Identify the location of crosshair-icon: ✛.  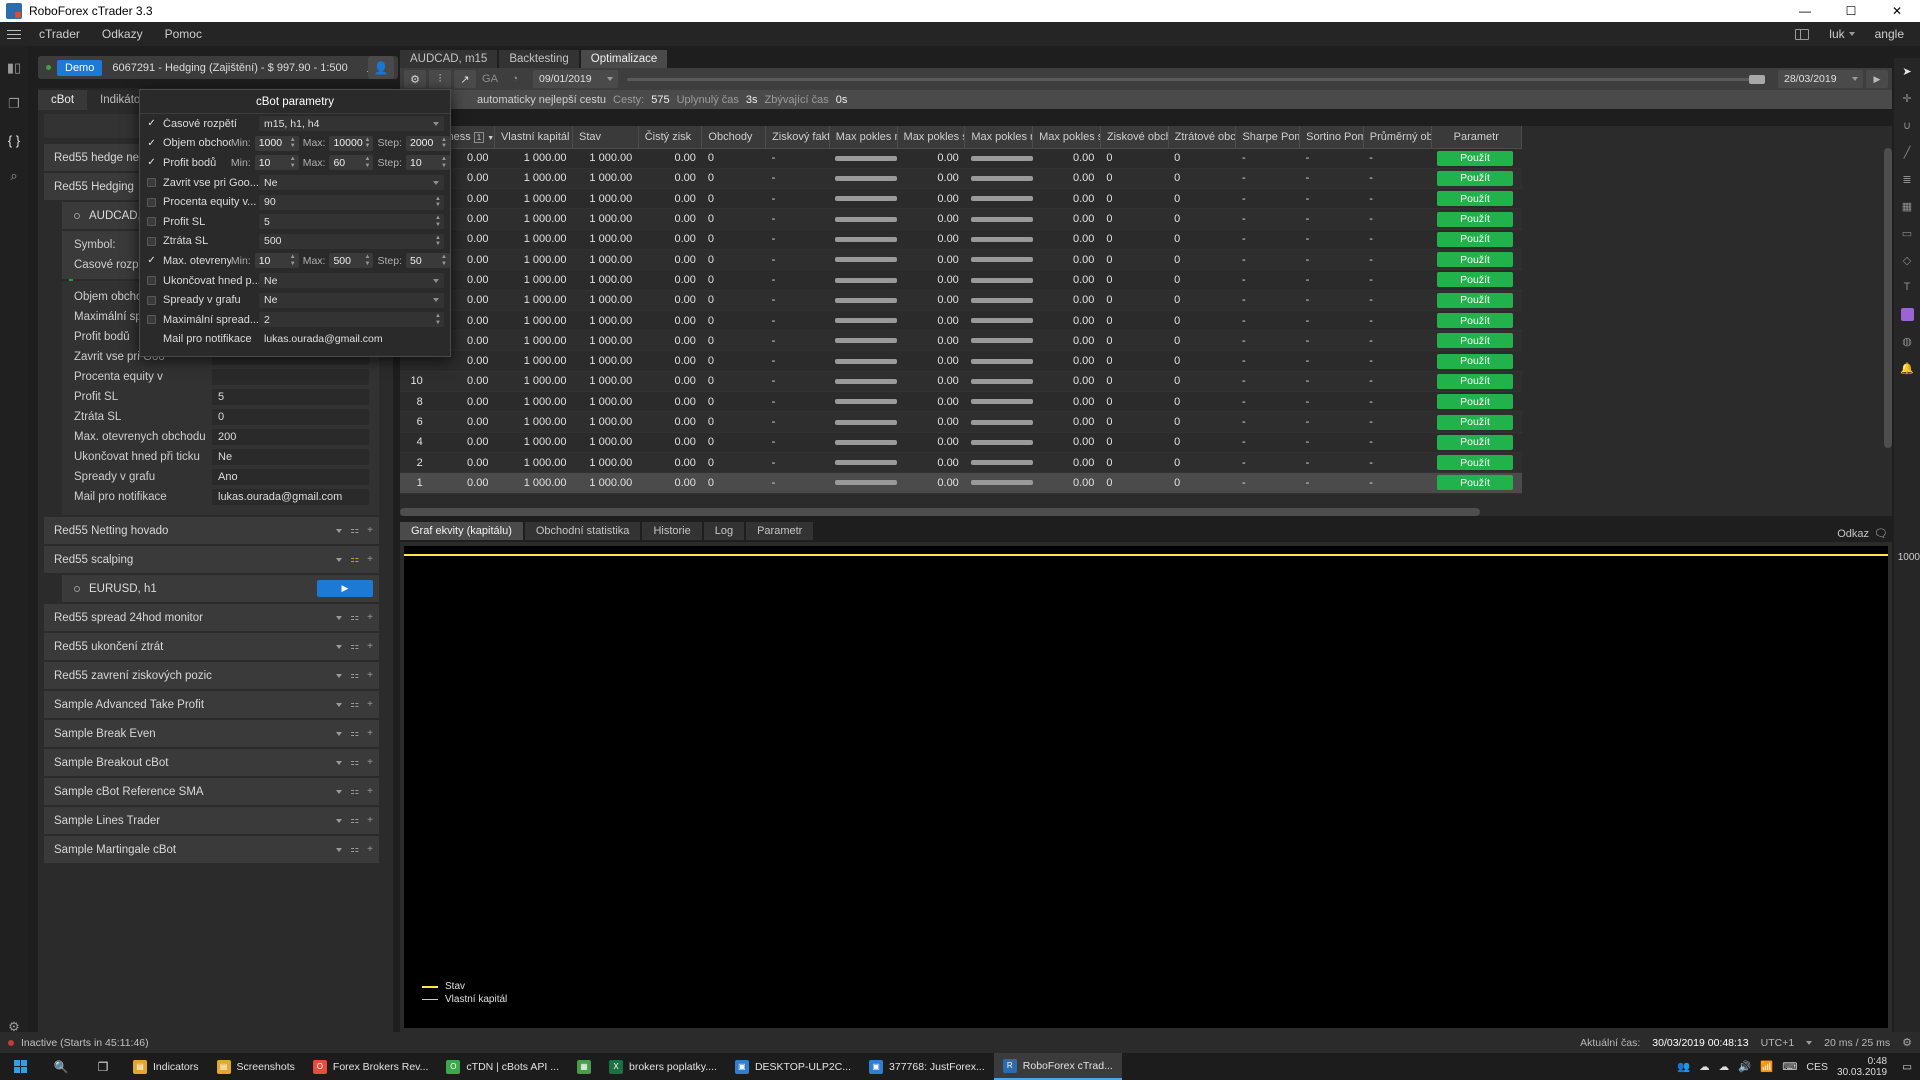
(1907, 98).